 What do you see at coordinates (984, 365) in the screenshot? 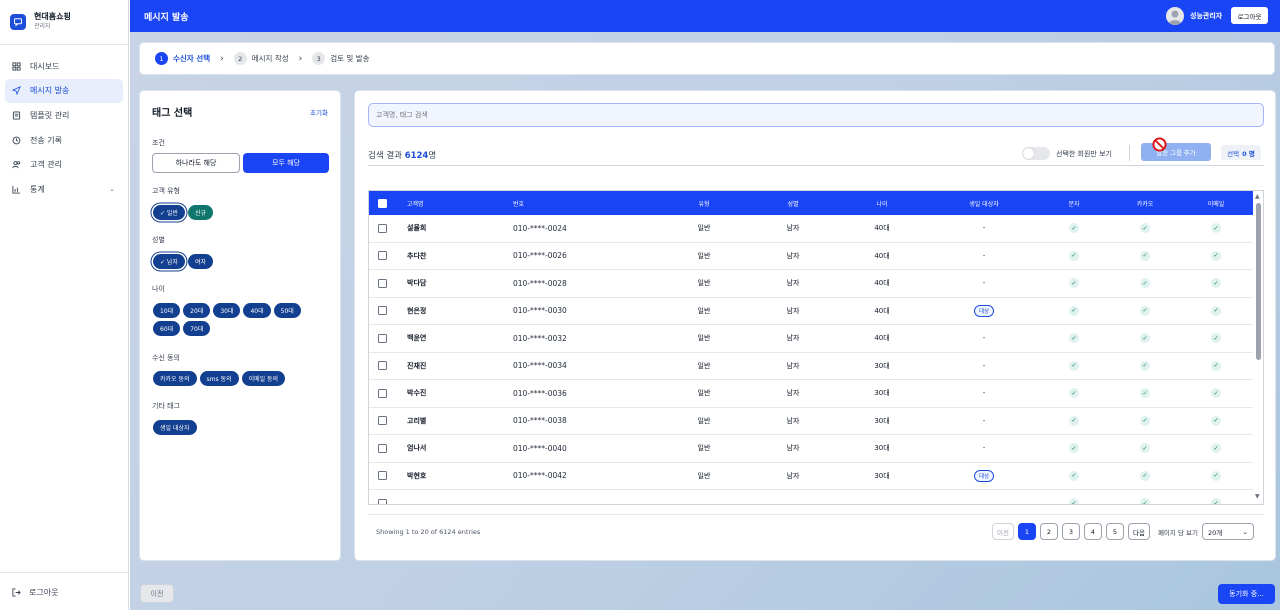
I see `birthday-target: -` at bounding box center [984, 365].